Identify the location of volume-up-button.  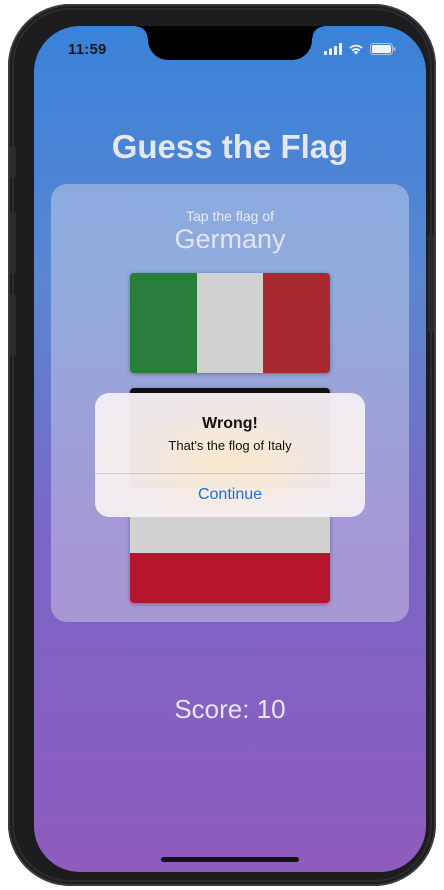
(13, 243).